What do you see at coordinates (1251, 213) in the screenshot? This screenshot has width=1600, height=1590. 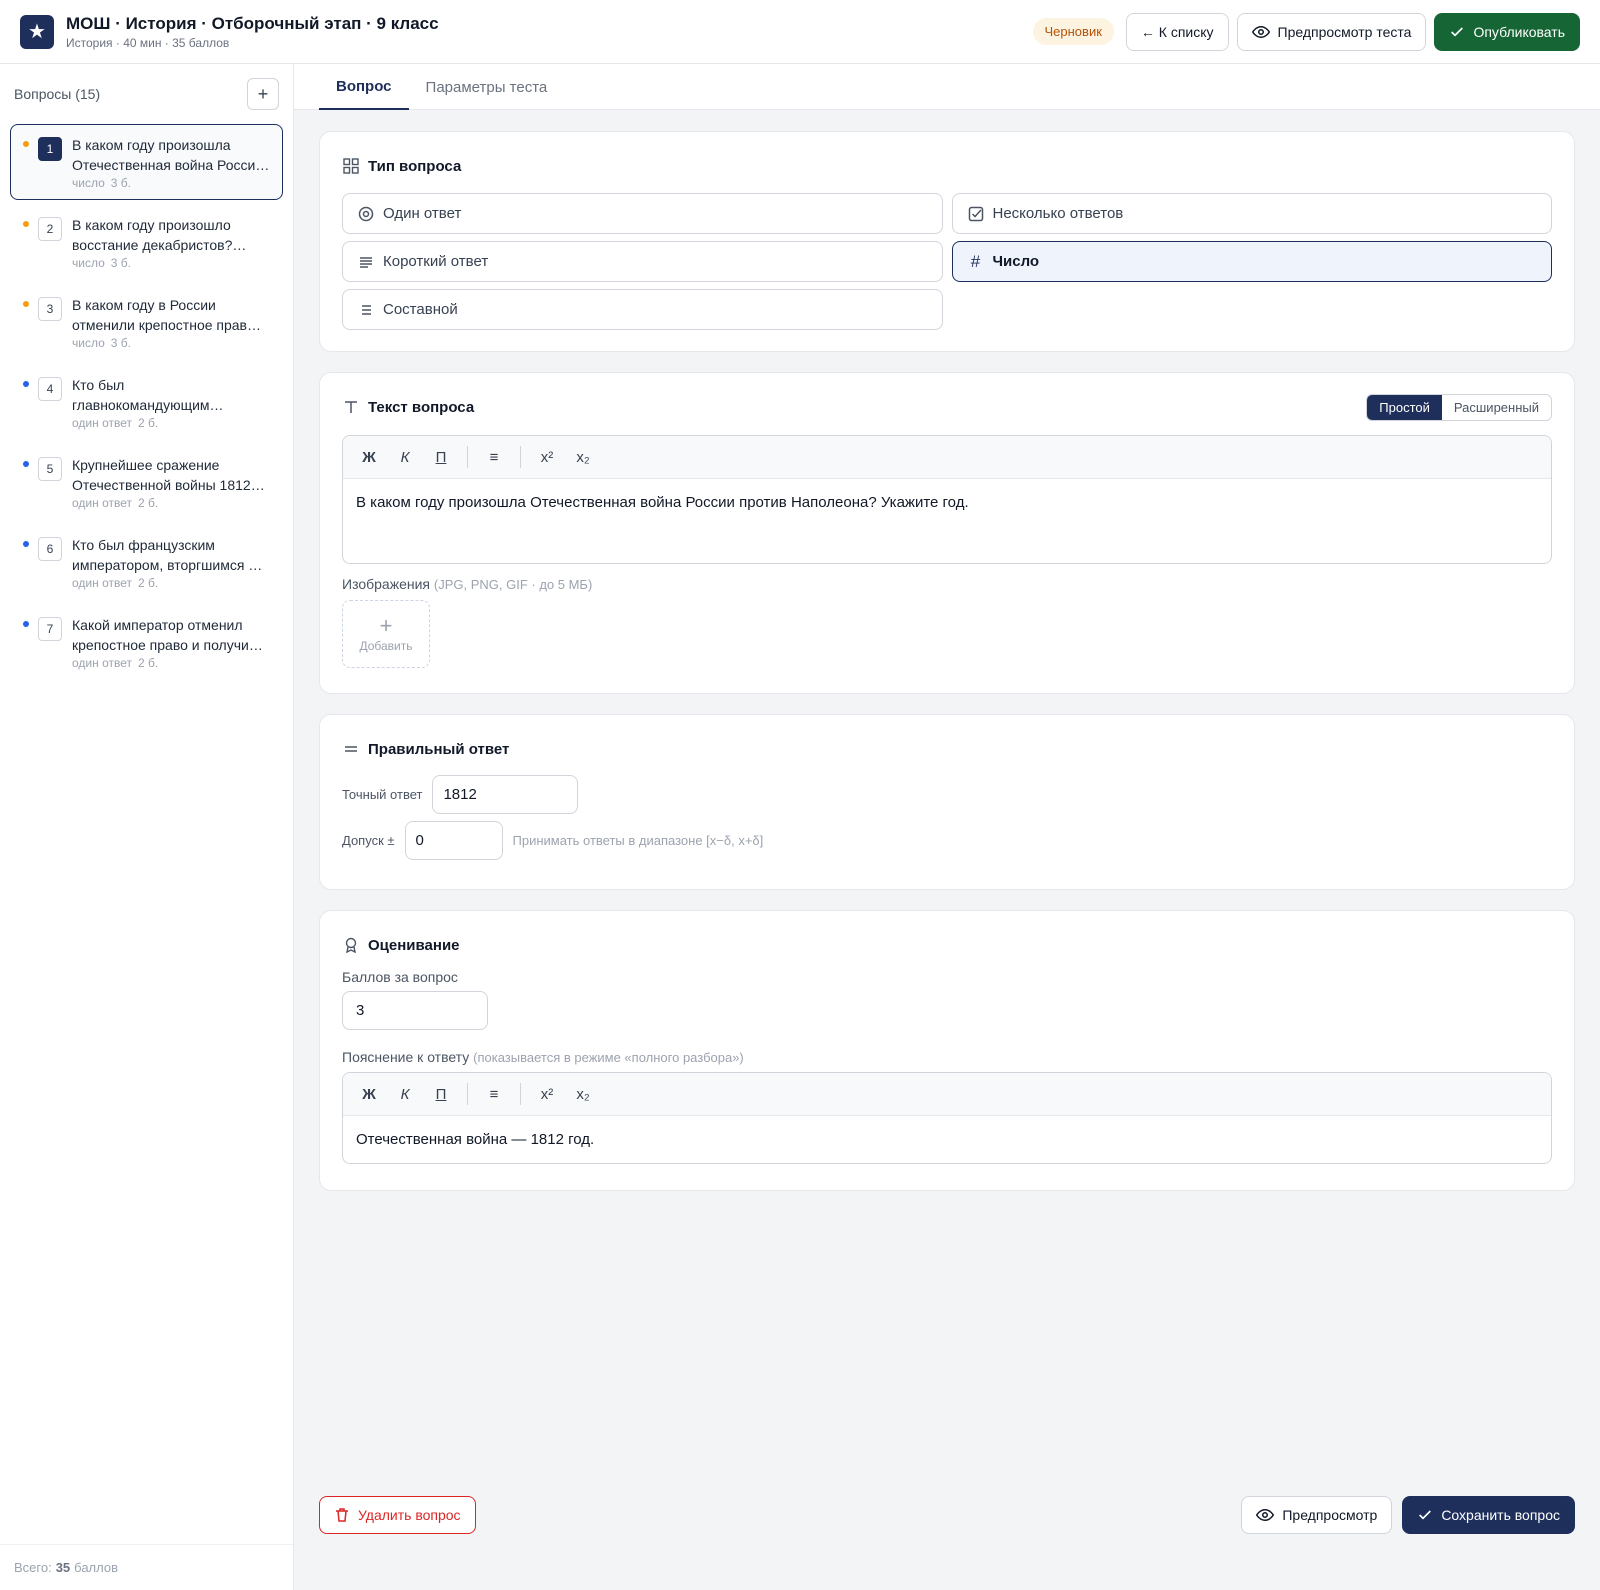 I see `type-option-multiple: Несколько ответов` at bounding box center [1251, 213].